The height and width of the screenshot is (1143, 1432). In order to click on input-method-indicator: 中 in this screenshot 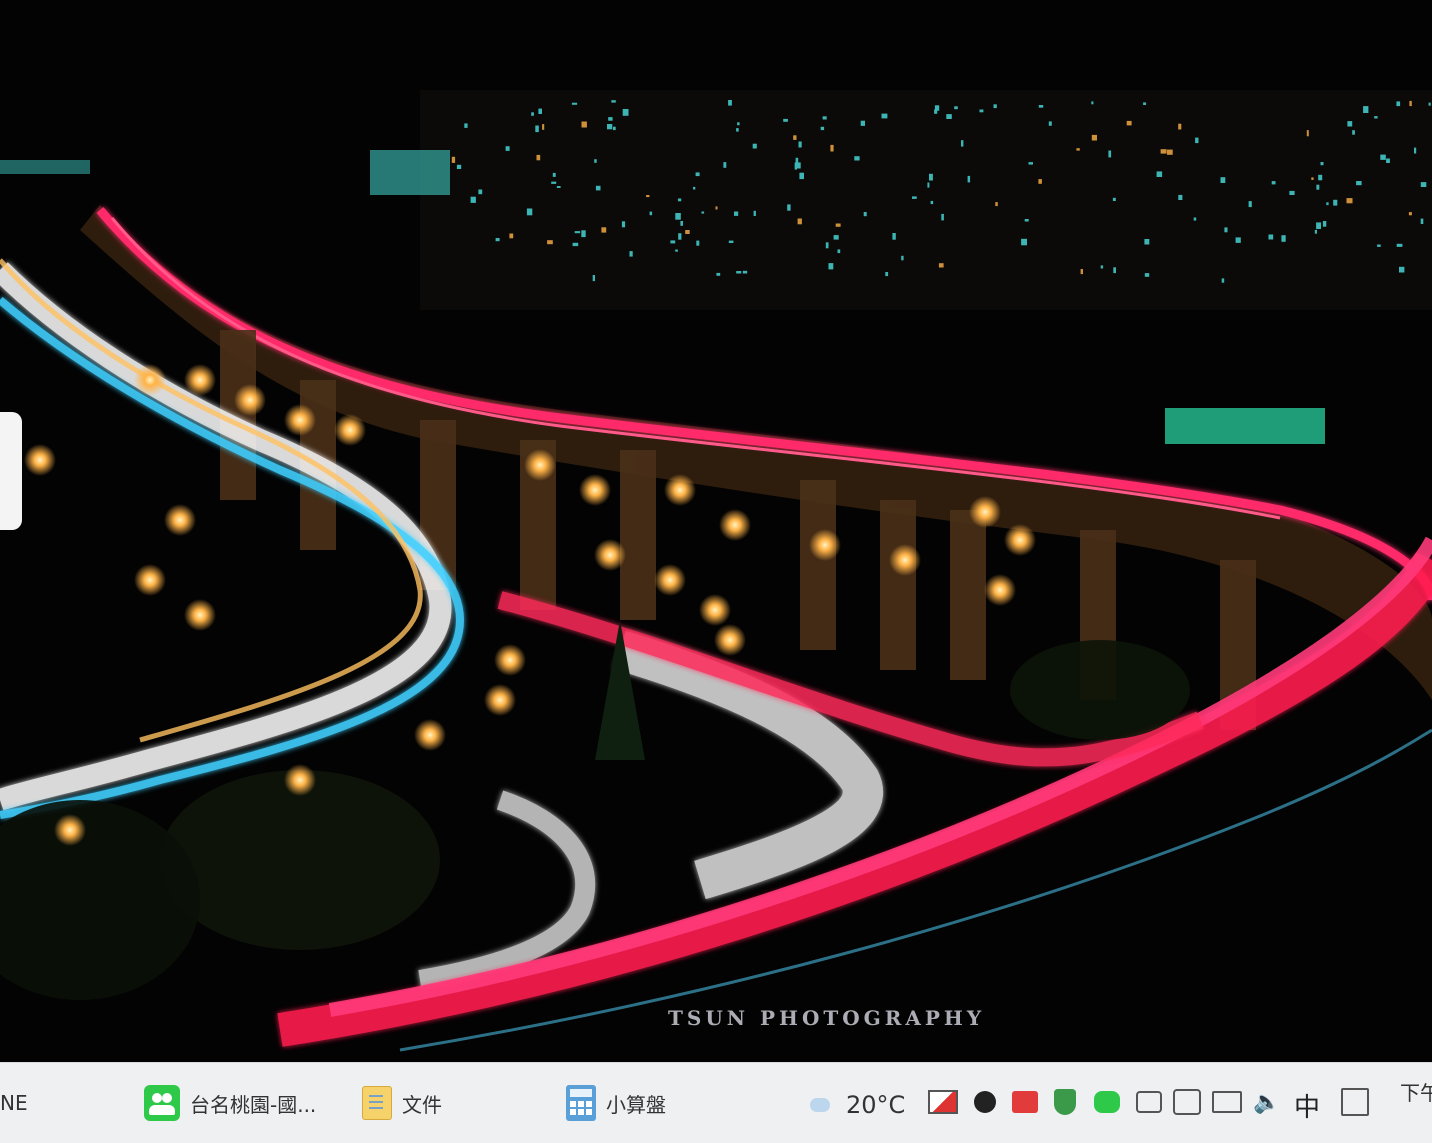, I will do `click(1307, 1105)`.